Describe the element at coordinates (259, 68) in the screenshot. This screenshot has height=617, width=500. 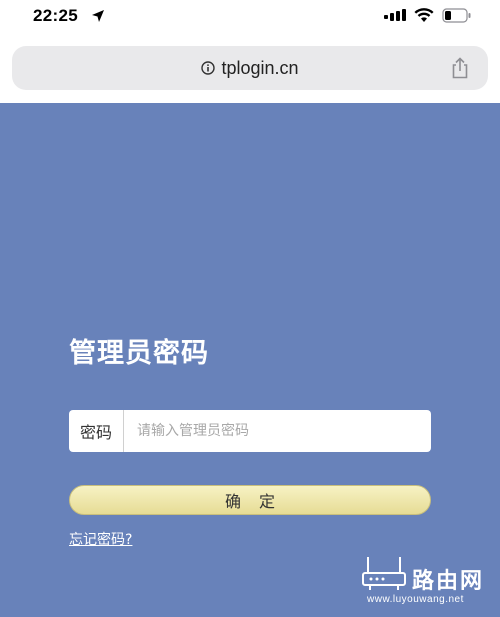
I see `url-text: tplogin.cn` at that location.